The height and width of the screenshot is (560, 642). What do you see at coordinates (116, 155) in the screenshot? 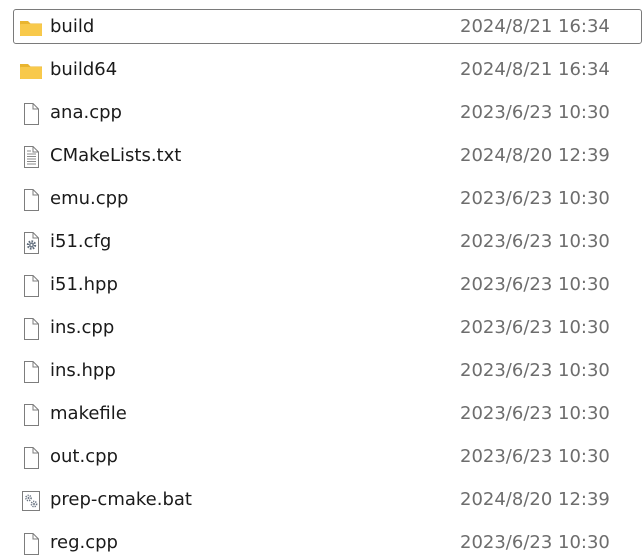
I see `file-name: CMakeLists.txt` at bounding box center [116, 155].